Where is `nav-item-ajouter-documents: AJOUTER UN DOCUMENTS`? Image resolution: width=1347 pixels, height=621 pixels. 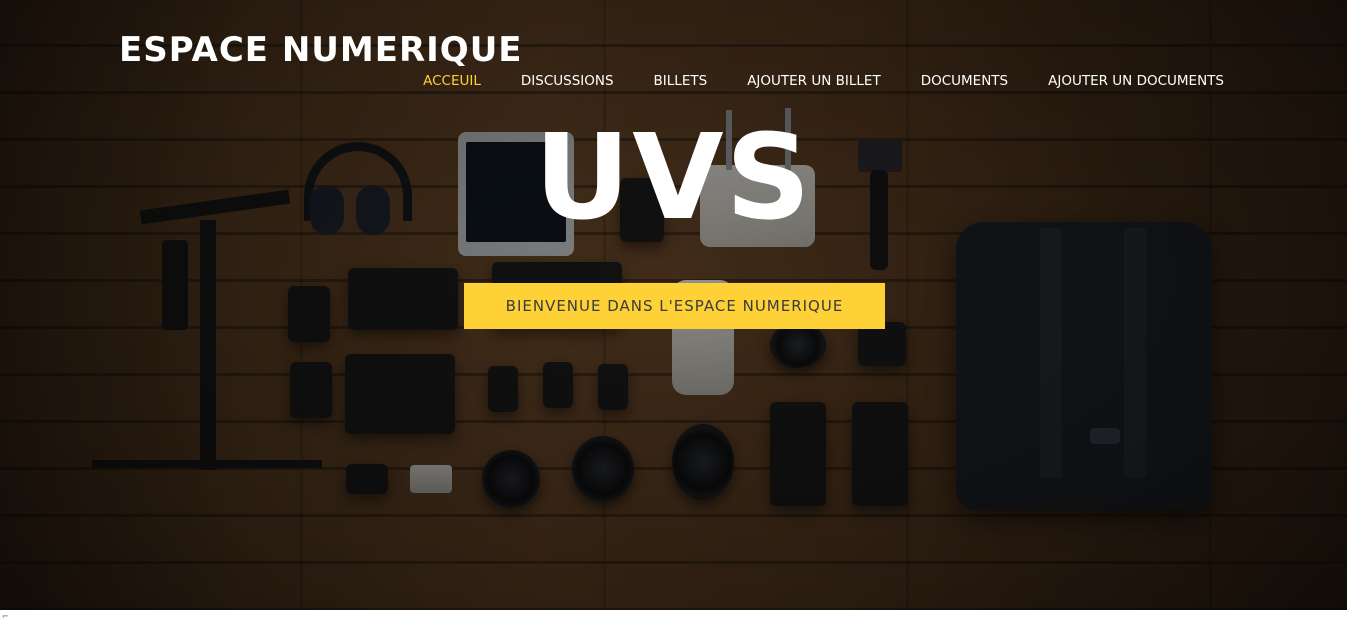
nav-item-ajouter-documents: AJOUTER UN DOCUMENTS is located at coordinates (1136, 81).